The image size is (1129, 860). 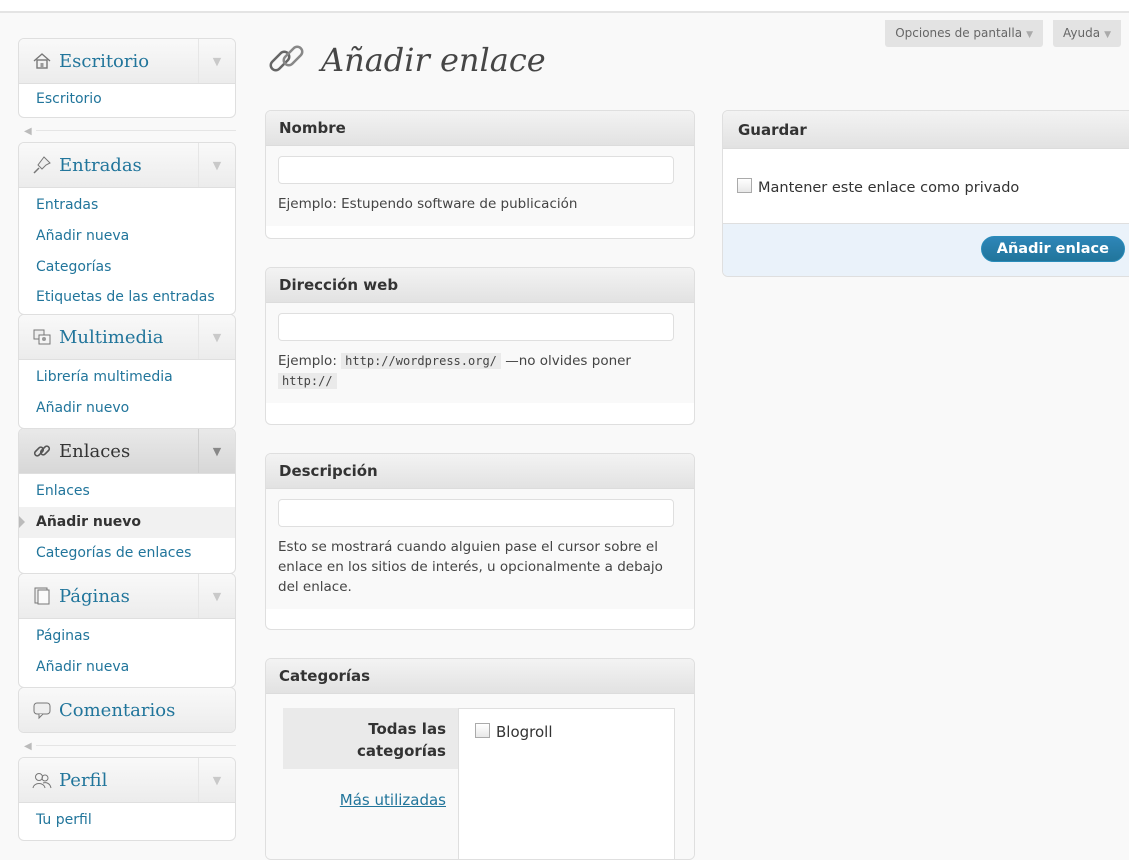 I want to click on description-box-title: Descripción, so click(x=480, y=471).